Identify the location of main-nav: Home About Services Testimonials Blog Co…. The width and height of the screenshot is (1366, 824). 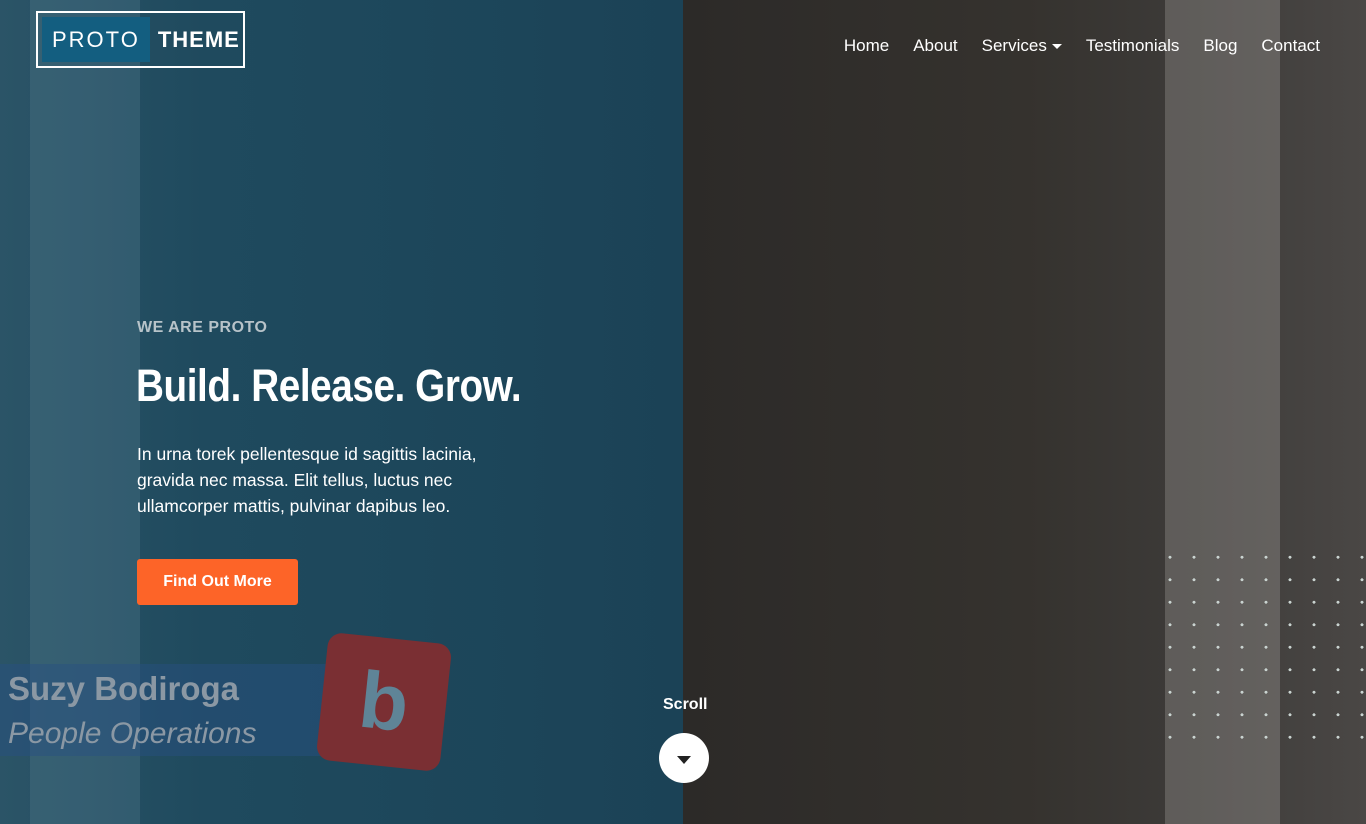
(1082, 46).